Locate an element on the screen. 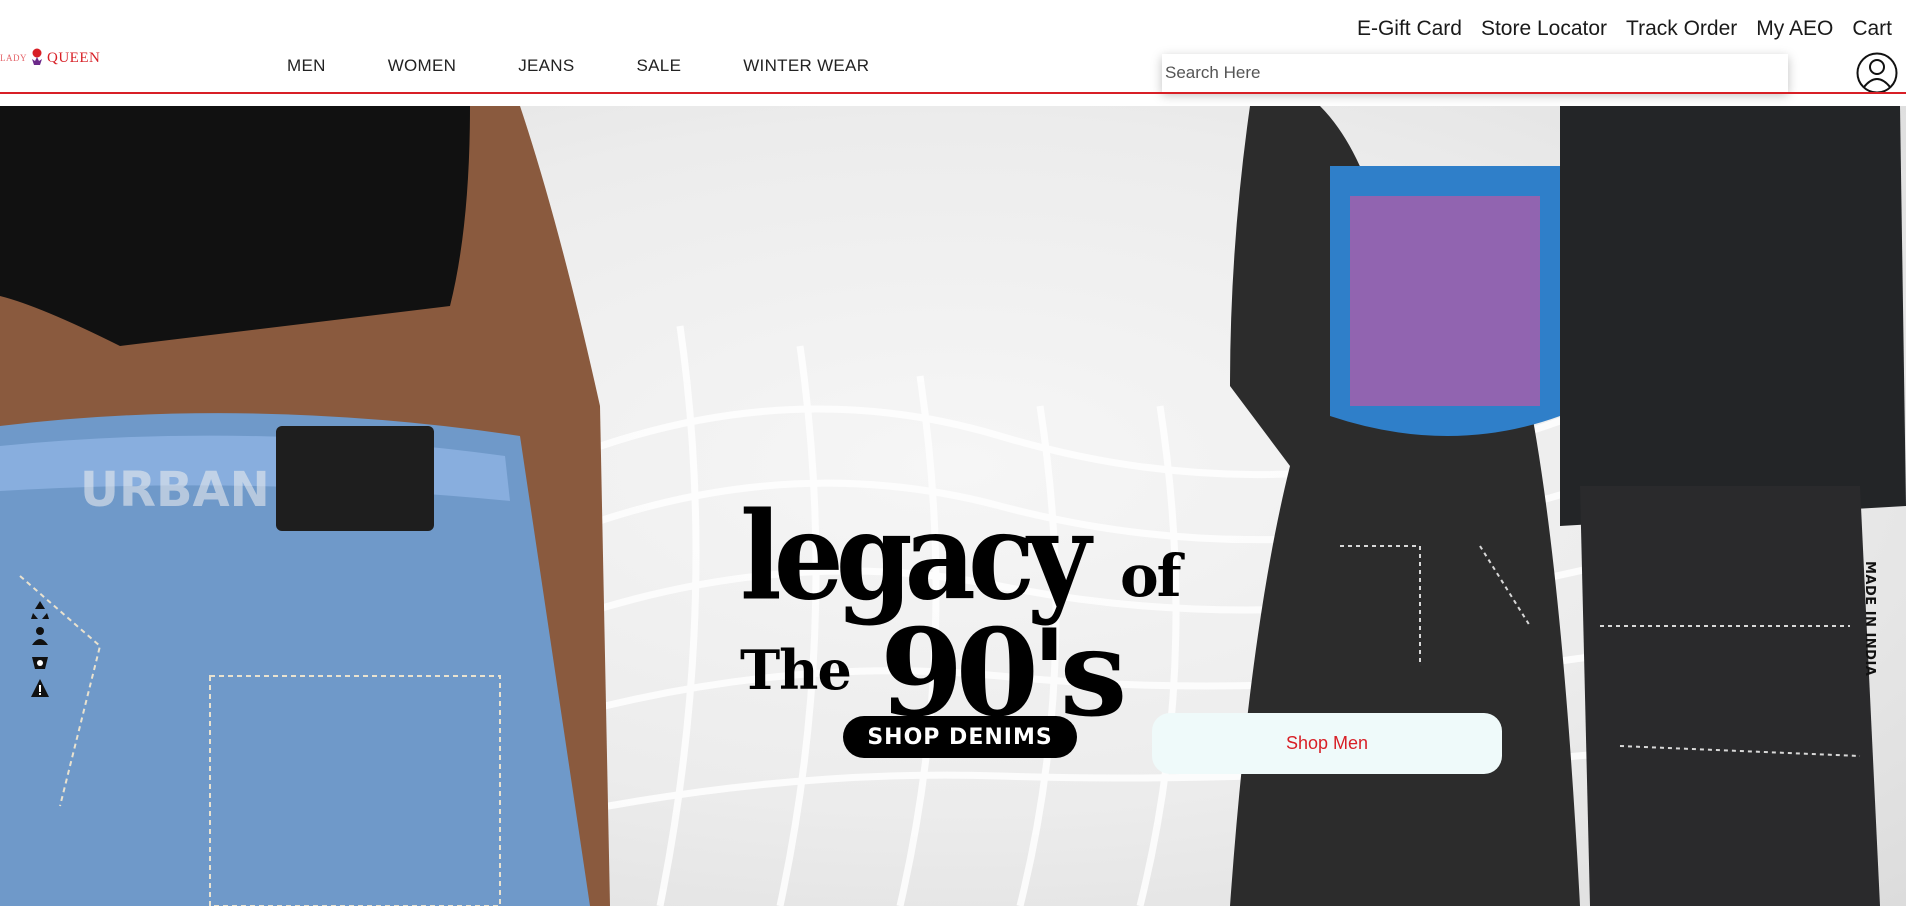  nav-item-sale: SALE is located at coordinates (659, 66).